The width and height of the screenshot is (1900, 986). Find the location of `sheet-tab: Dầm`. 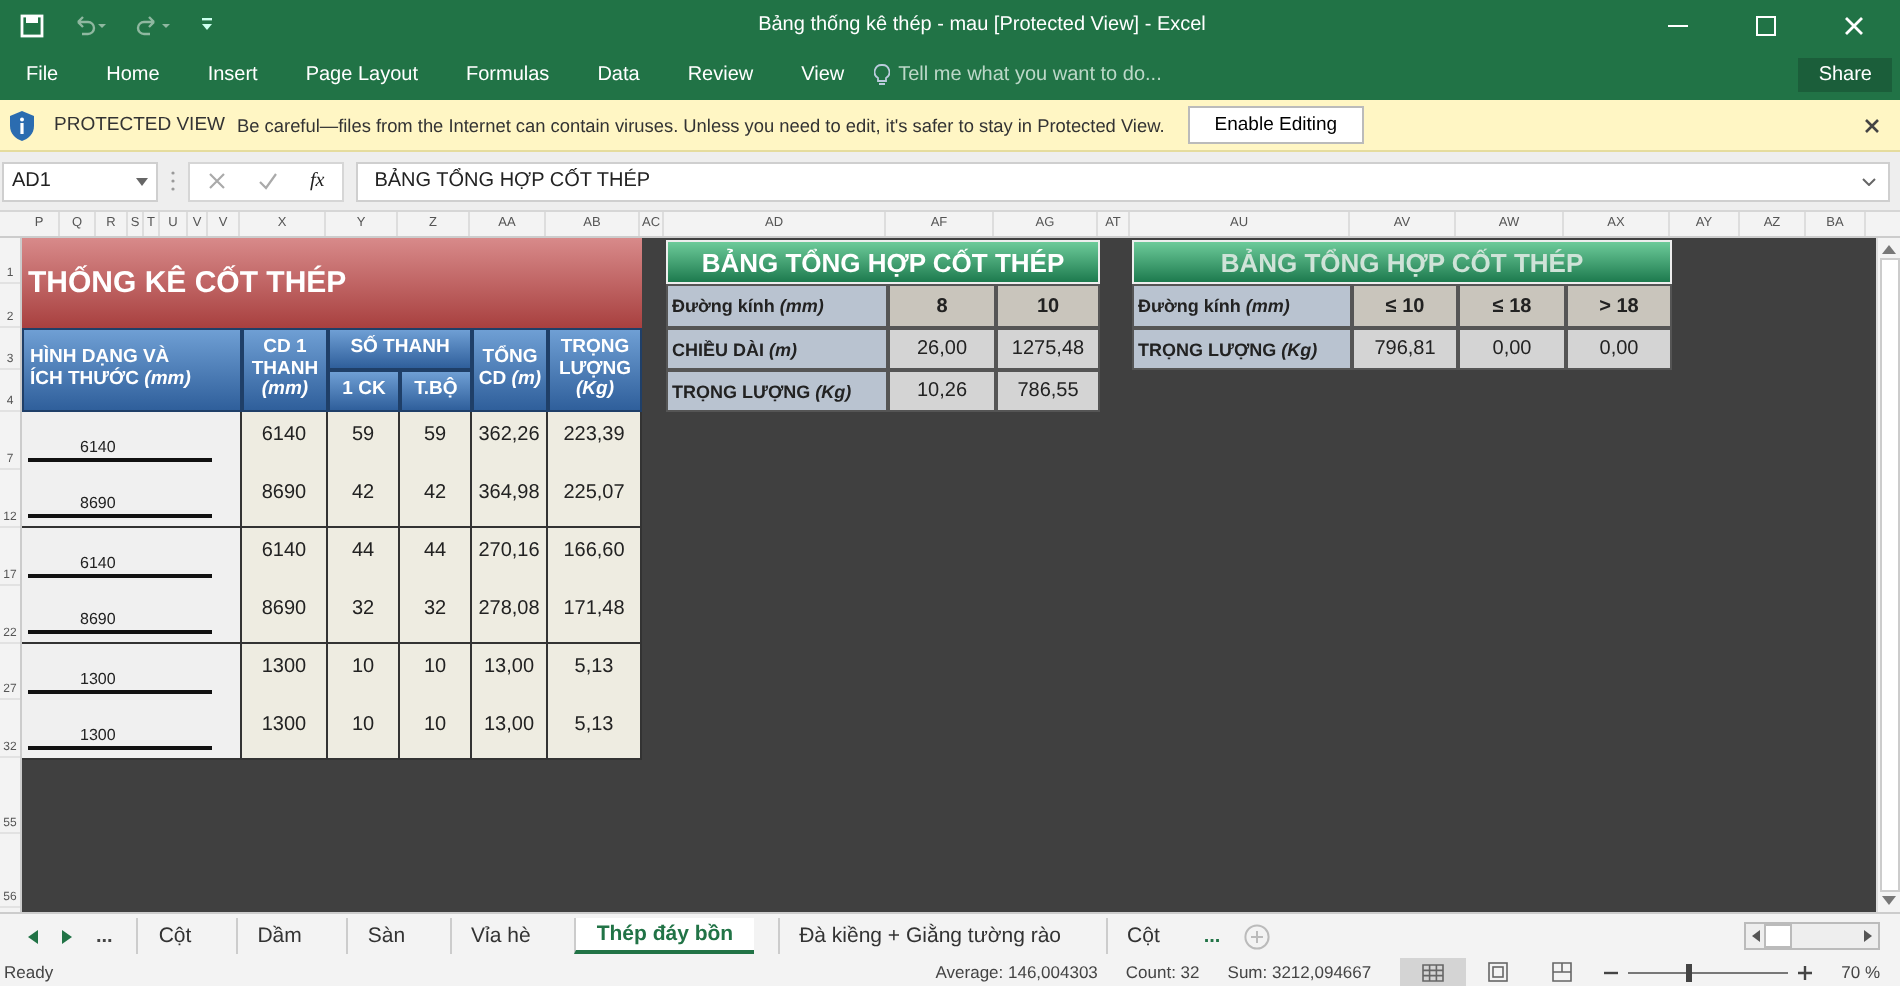

sheet-tab: Dầm is located at coordinates (278, 936).